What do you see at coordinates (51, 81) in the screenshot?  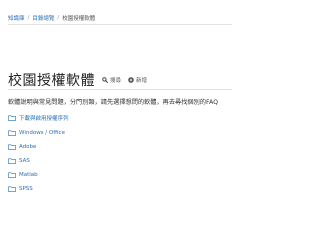 I see `page-title: 校園授權軟體` at bounding box center [51, 81].